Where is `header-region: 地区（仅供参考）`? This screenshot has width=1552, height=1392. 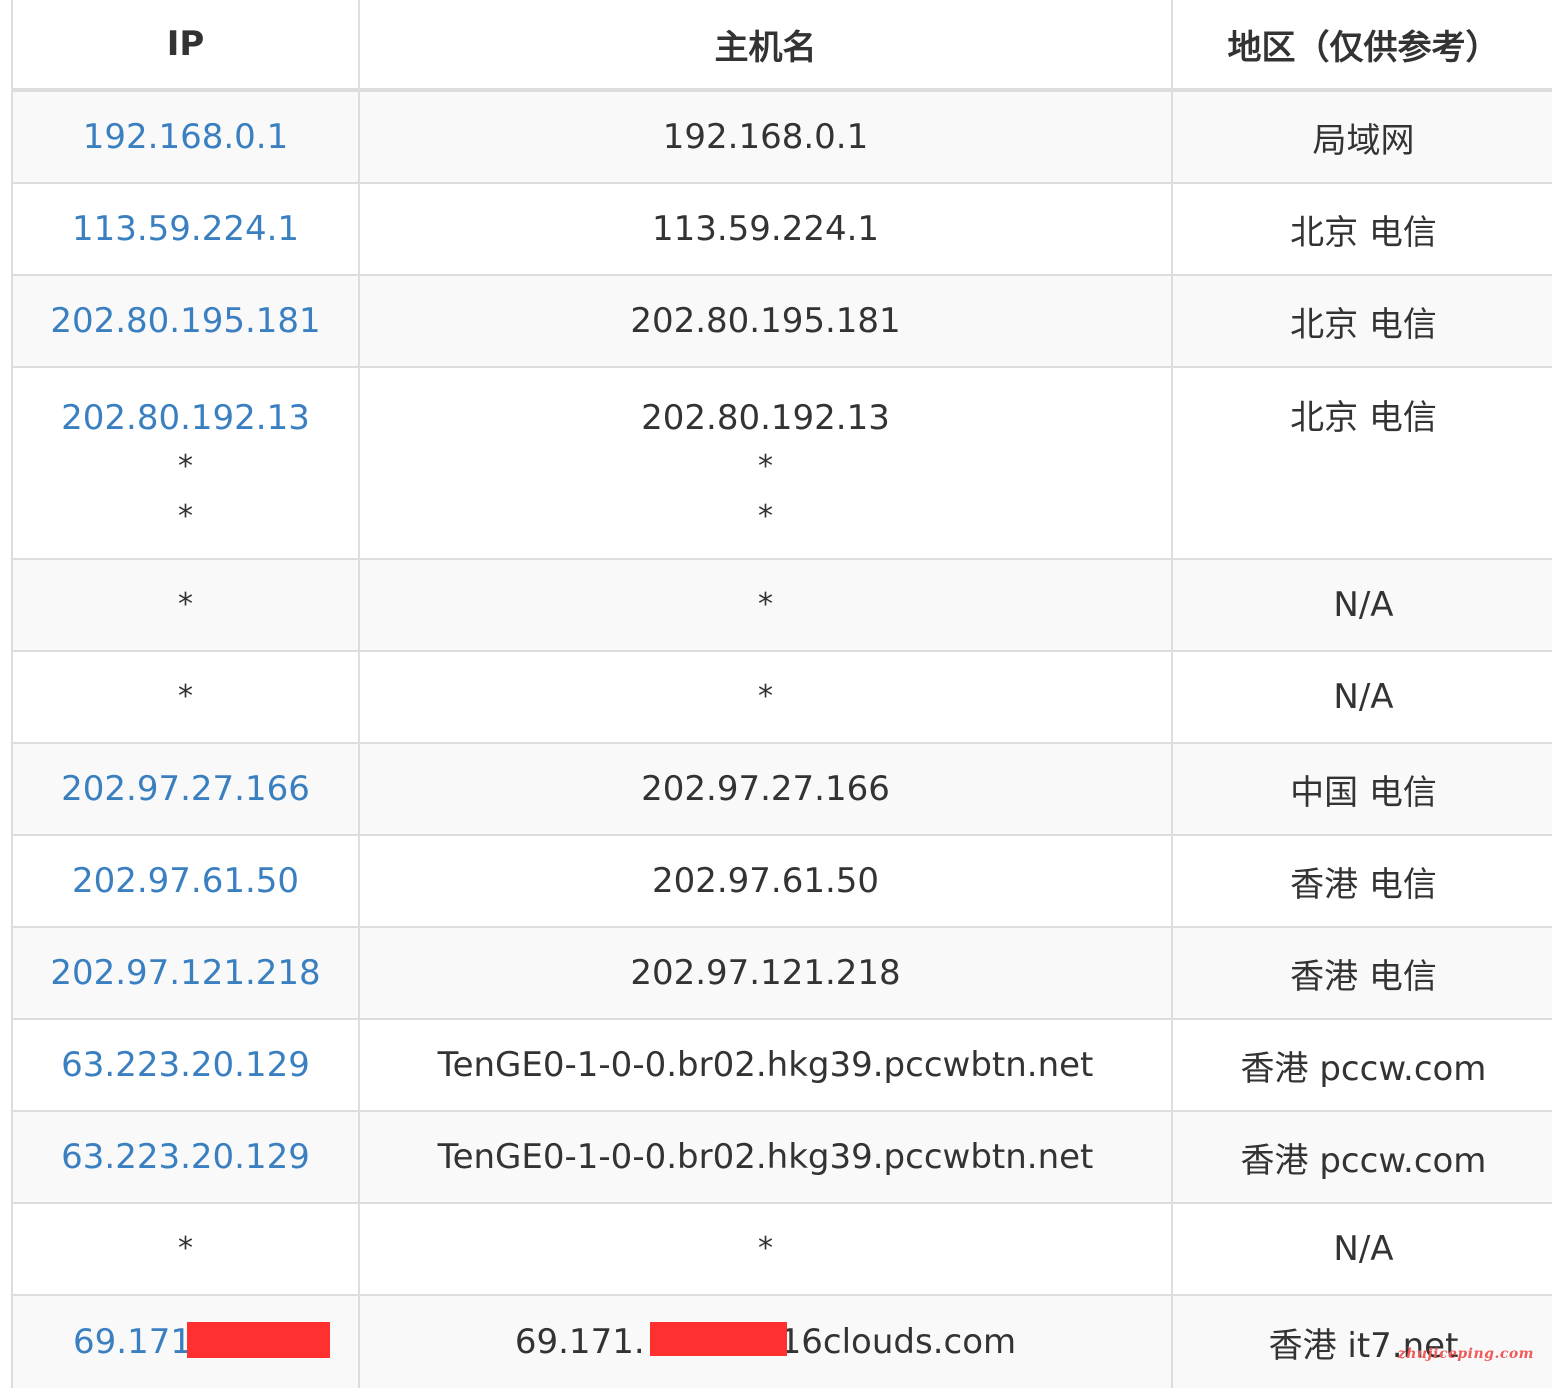 header-region: 地区（仅供参考） is located at coordinates (1362, 44).